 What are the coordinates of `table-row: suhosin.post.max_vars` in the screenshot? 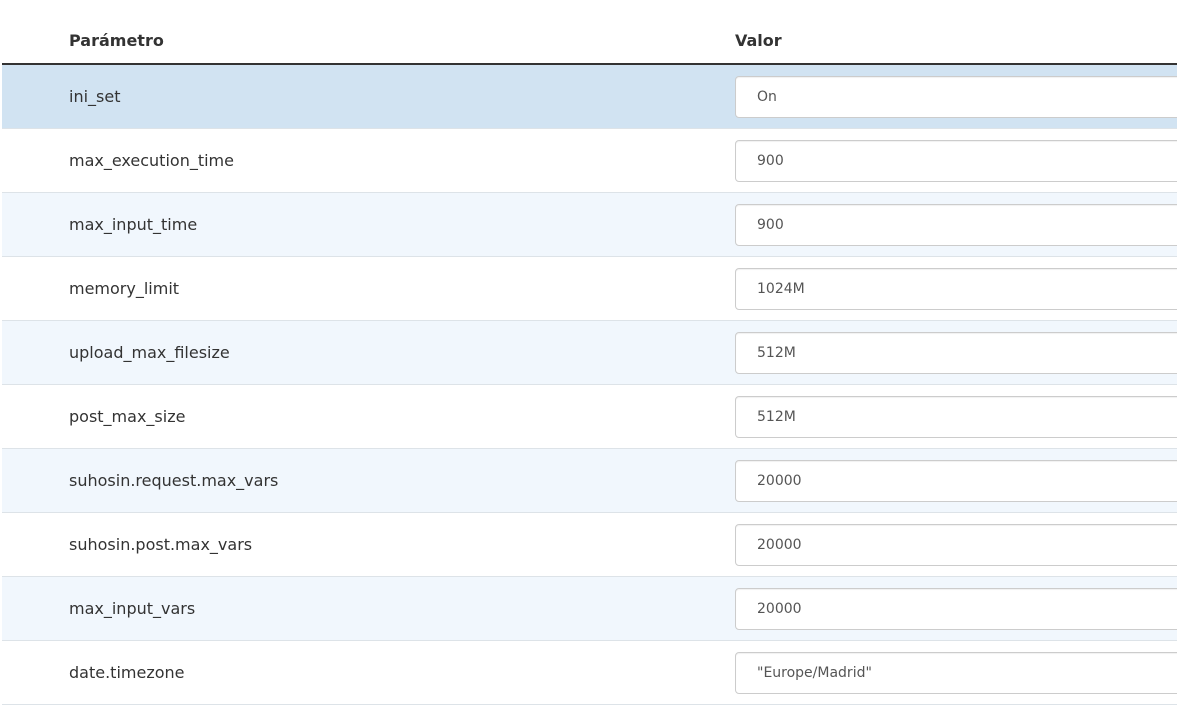 It's located at (589, 545).